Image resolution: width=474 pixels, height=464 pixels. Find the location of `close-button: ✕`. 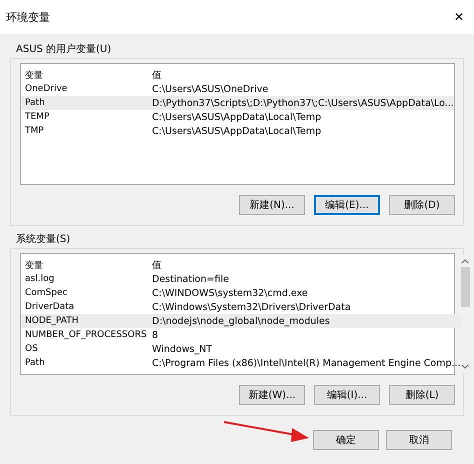

close-button: ✕ is located at coordinates (459, 17).